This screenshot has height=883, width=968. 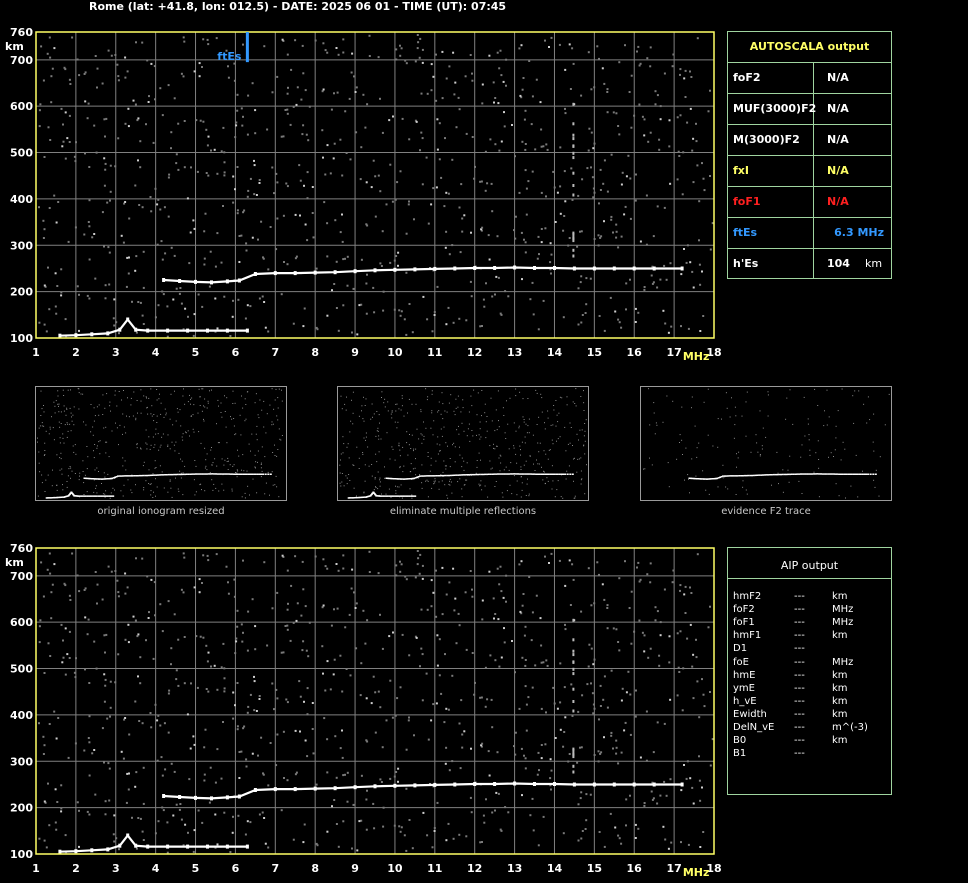 What do you see at coordinates (634, 268) in the screenshot?
I see `trace-point` at bounding box center [634, 268].